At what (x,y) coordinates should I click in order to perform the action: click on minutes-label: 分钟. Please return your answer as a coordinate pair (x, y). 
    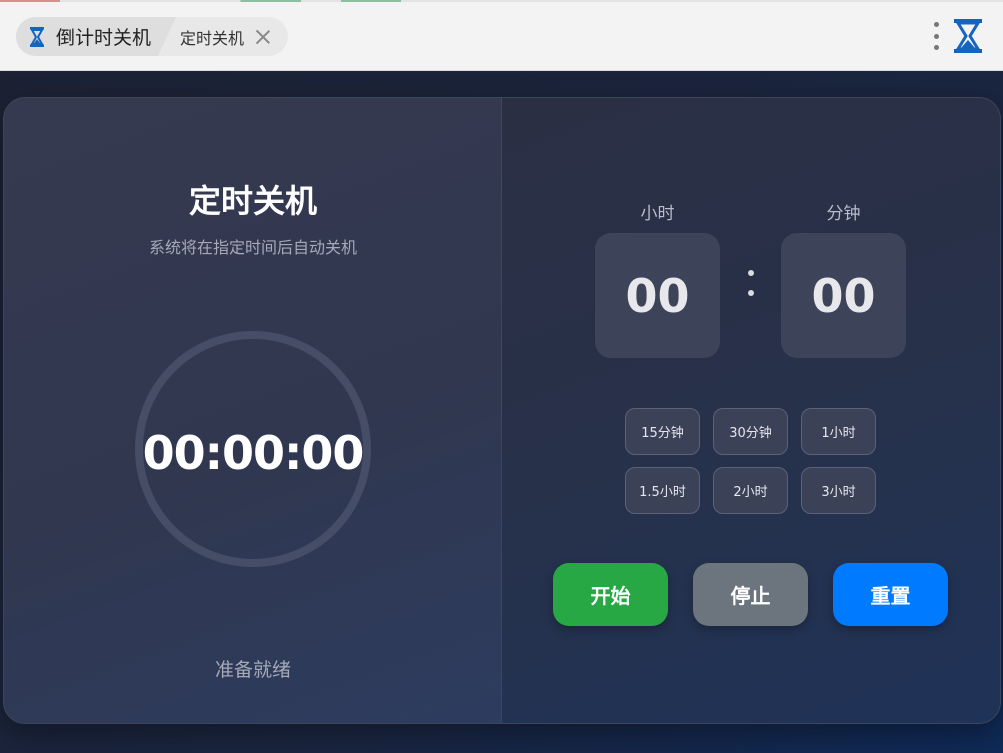
    Looking at the image, I should click on (843, 214).